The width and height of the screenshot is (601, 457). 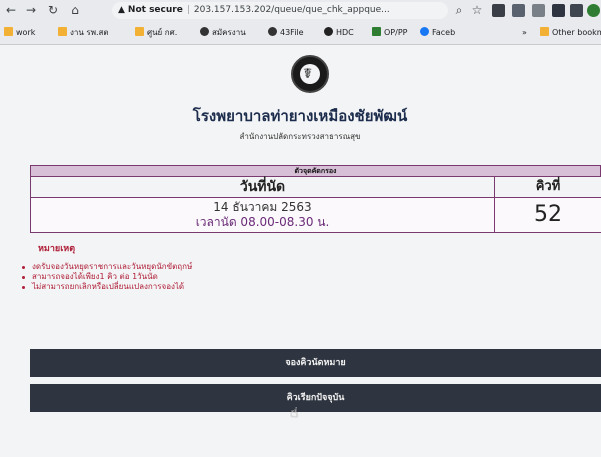 What do you see at coordinates (437, 33) in the screenshot?
I see `bookmark-item: Faceb` at bounding box center [437, 33].